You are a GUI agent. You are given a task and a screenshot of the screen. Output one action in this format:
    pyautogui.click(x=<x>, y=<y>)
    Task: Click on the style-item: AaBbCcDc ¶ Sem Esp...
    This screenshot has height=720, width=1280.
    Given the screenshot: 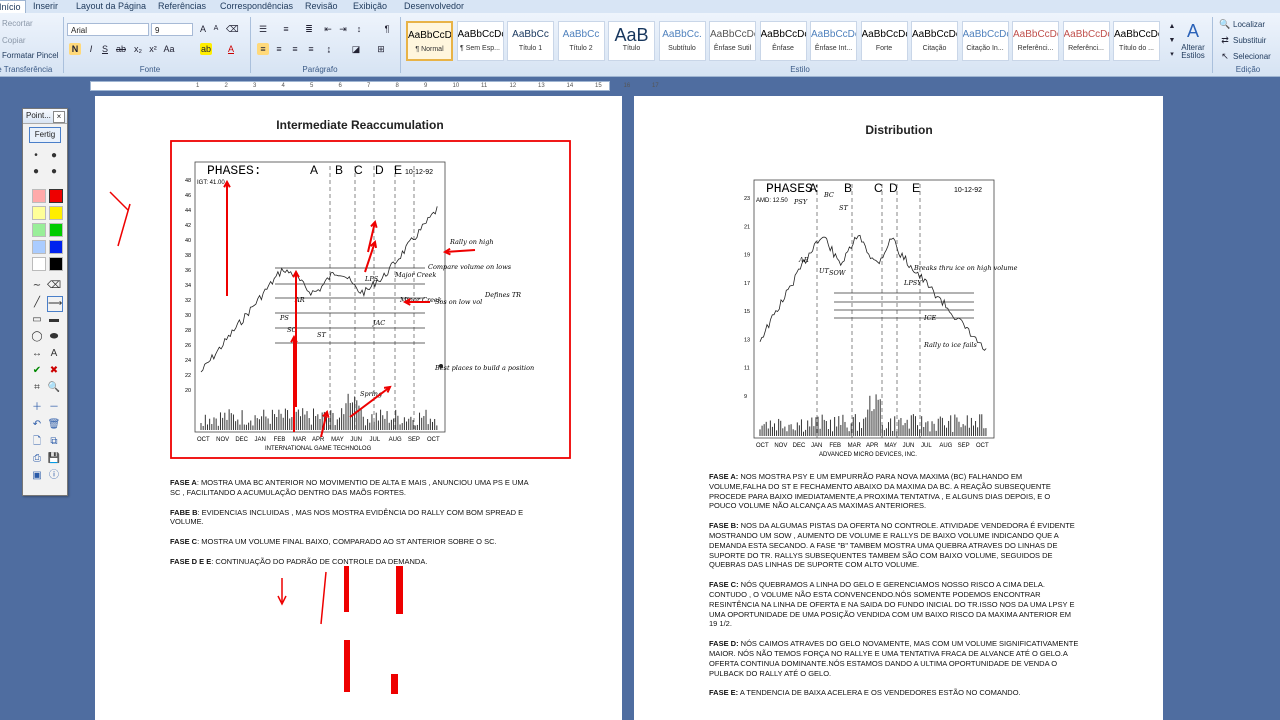 What is the action you would take?
    pyautogui.click(x=480, y=41)
    